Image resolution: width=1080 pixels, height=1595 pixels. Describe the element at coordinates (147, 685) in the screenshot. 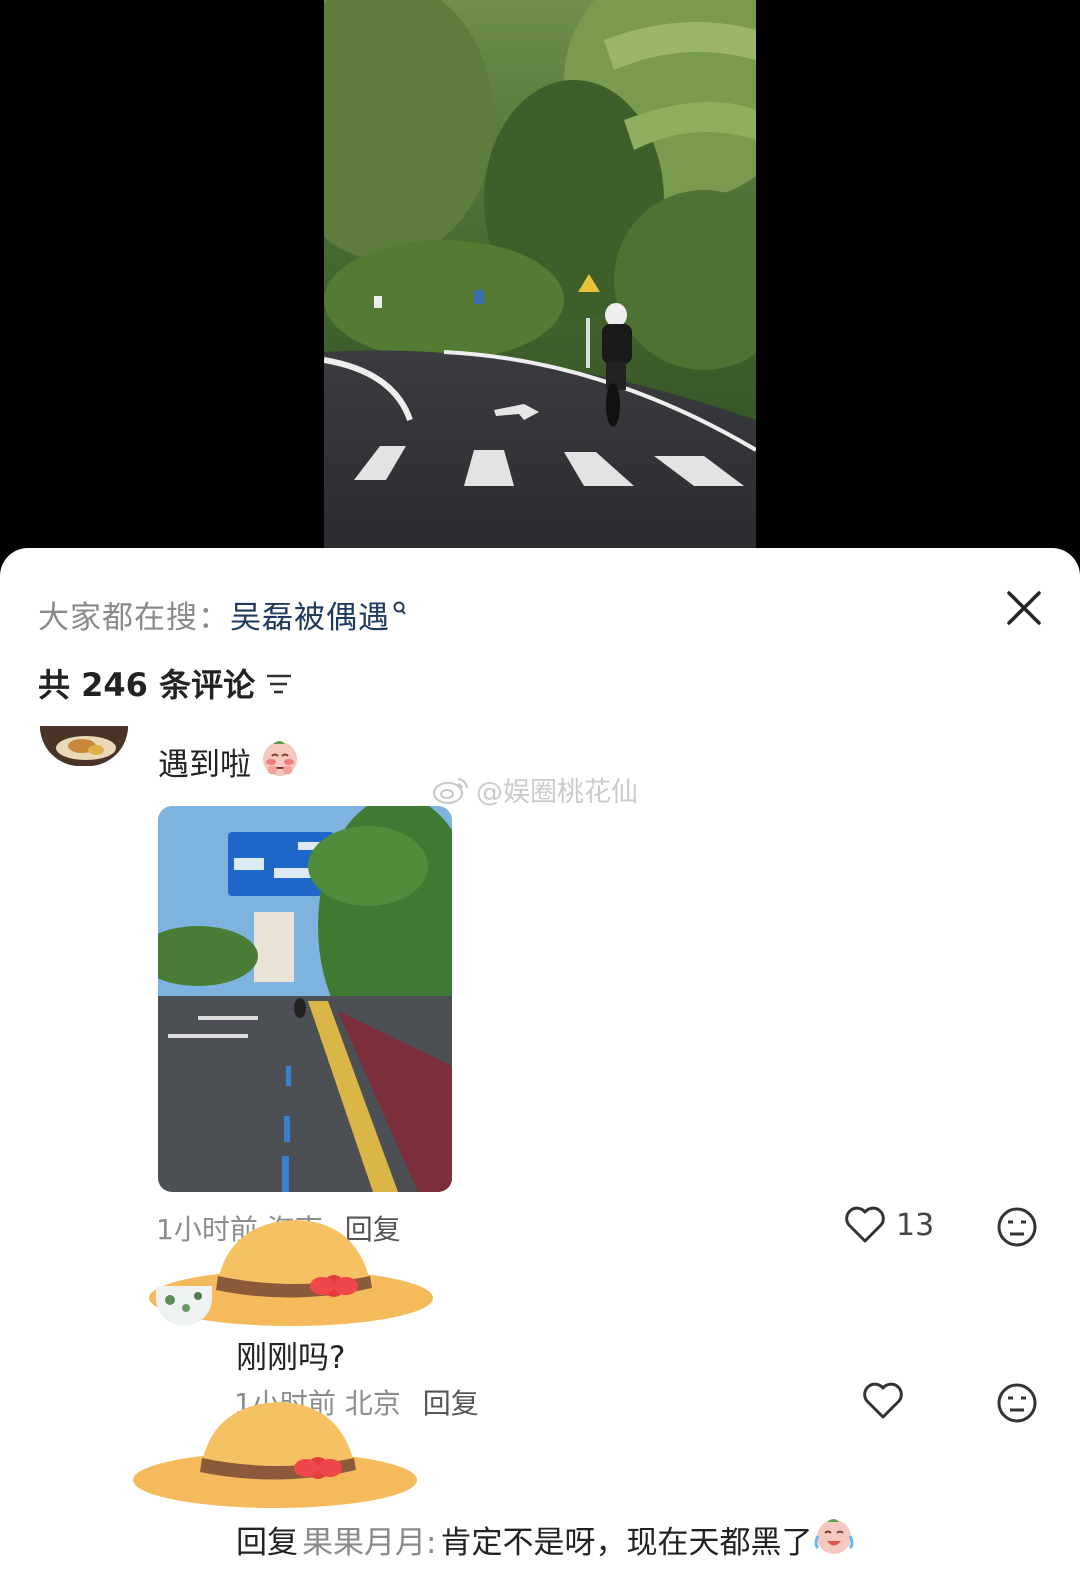

I see `comment-count: 共 246 条评论` at that location.